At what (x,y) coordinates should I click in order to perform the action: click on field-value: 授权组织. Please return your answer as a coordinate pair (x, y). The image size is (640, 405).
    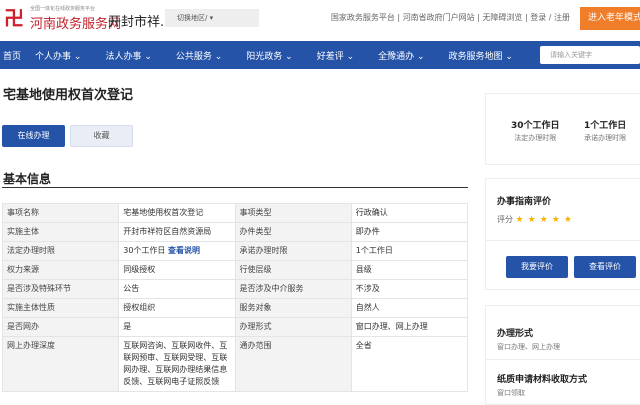
    Looking at the image, I should click on (177, 308).